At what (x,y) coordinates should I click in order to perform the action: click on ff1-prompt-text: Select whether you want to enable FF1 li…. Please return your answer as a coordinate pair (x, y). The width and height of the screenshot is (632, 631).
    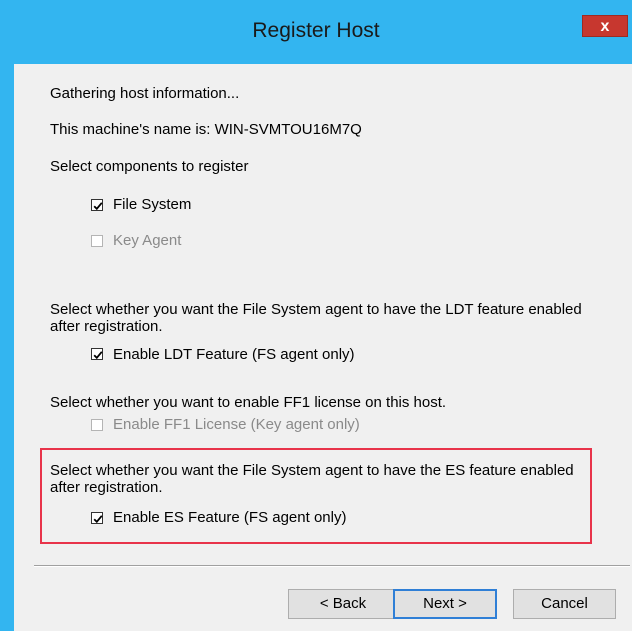
    Looking at the image, I should click on (248, 402).